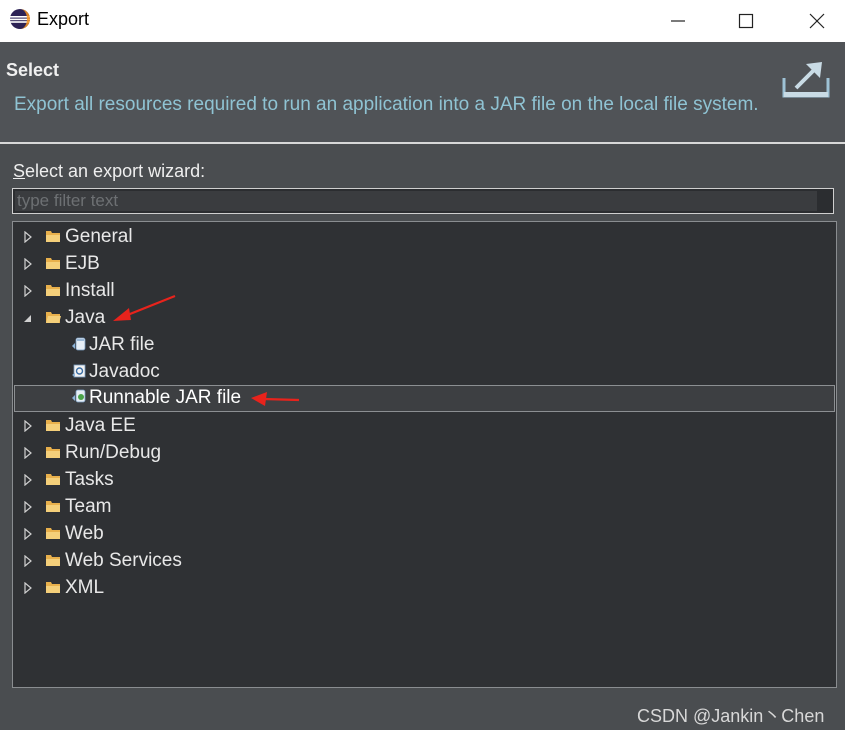 The width and height of the screenshot is (845, 730). Describe the element at coordinates (424, 398) in the screenshot. I see `tree-item-runnable-jar-file: Runnable JAR file` at that location.